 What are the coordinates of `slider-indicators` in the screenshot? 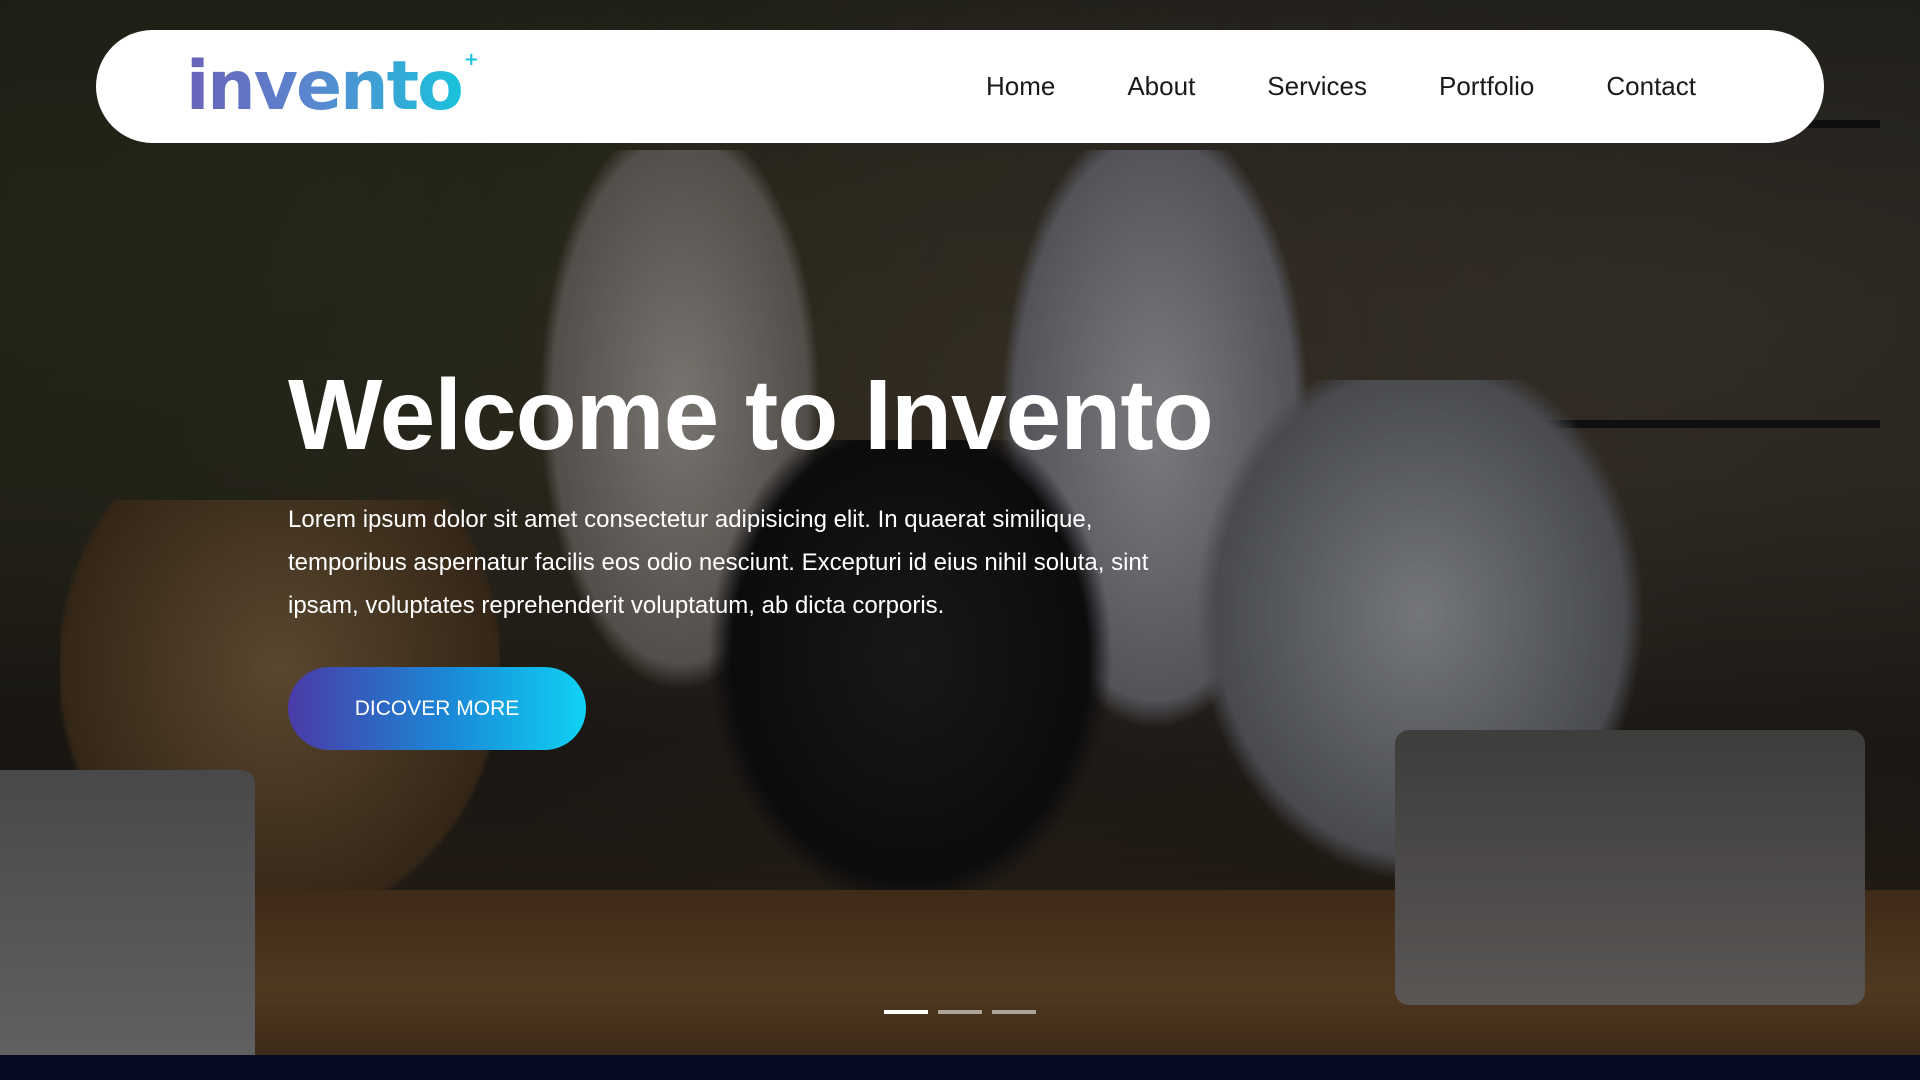 It's located at (960, 1012).